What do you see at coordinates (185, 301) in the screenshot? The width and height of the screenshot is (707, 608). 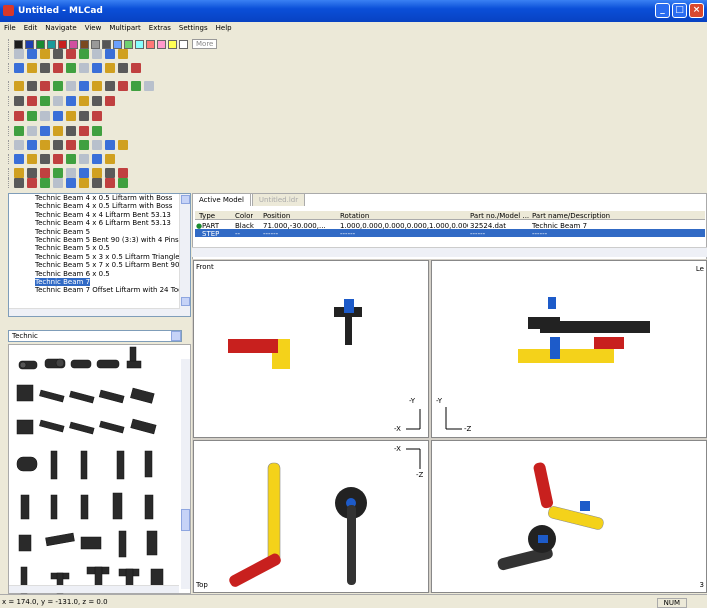 I see `scroll-down-arrow` at bounding box center [185, 301].